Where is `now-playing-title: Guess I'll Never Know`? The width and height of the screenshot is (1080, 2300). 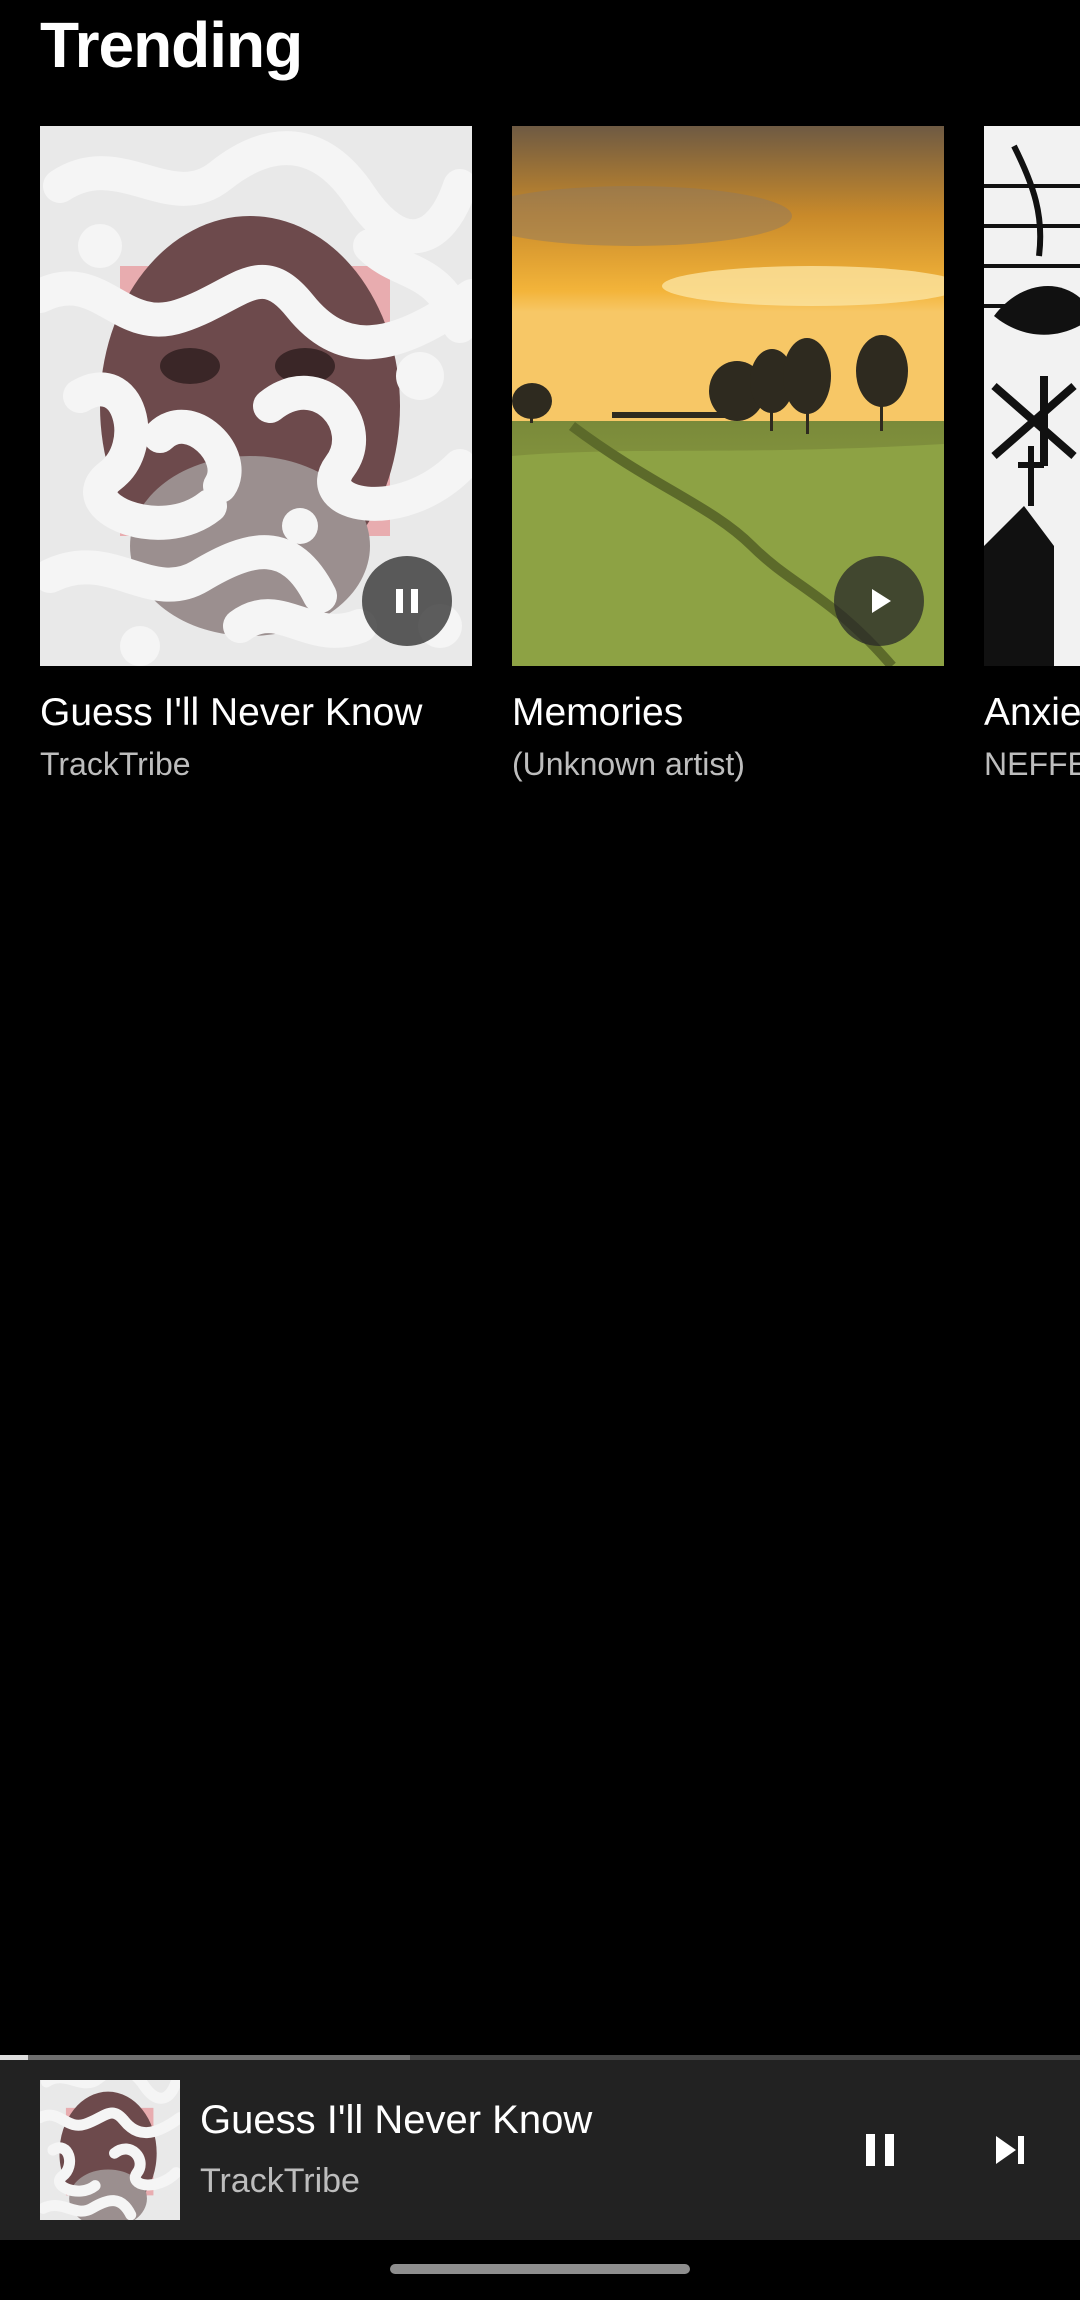 now-playing-title: Guess I'll Never Know is located at coordinates (396, 2120).